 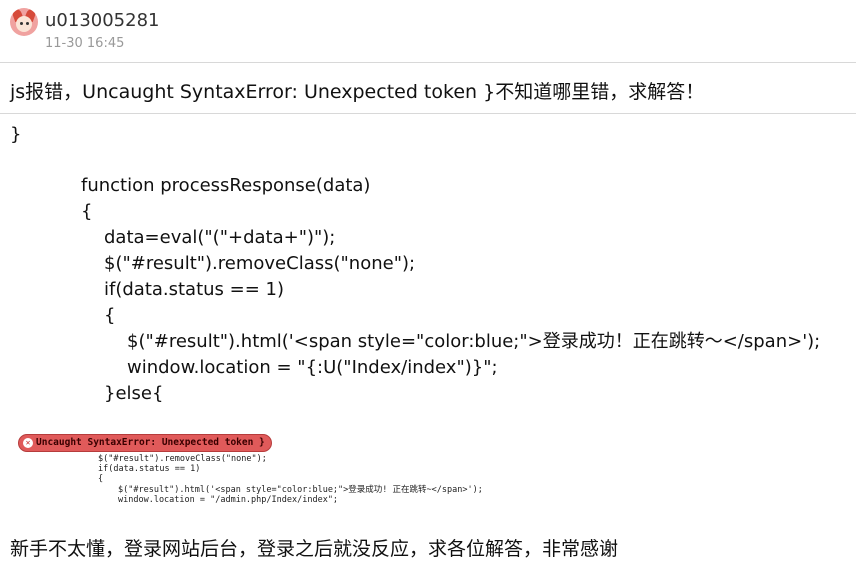 What do you see at coordinates (28, 443) in the screenshot?
I see `error-icon: ✕` at bounding box center [28, 443].